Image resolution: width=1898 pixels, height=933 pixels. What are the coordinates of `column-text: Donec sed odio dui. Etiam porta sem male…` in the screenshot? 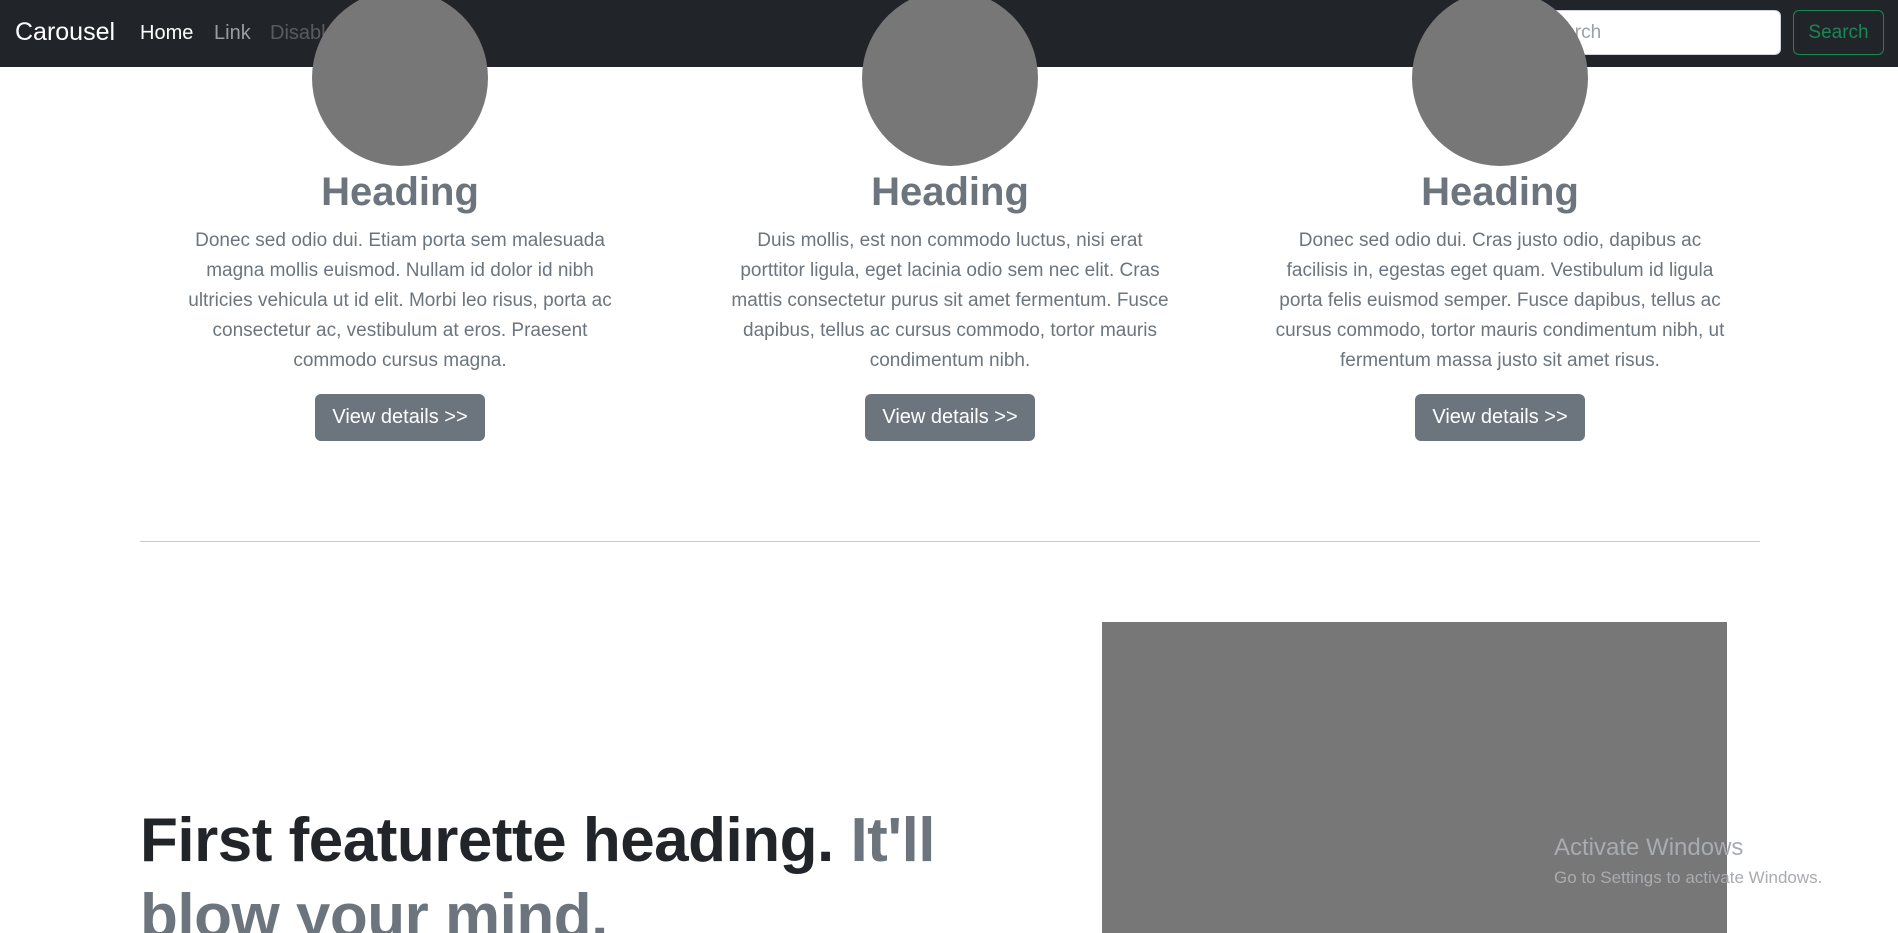 It's located at (400, 300).